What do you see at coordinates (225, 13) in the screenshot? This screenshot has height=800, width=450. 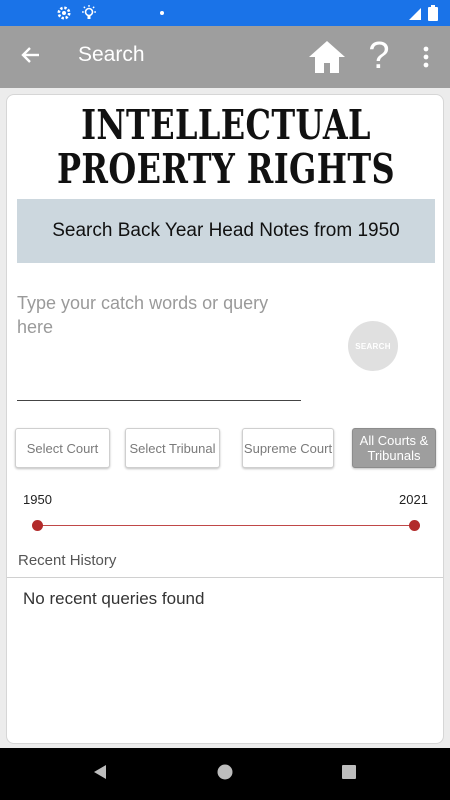 I see `status-bar` at bounding box center [225, 13].